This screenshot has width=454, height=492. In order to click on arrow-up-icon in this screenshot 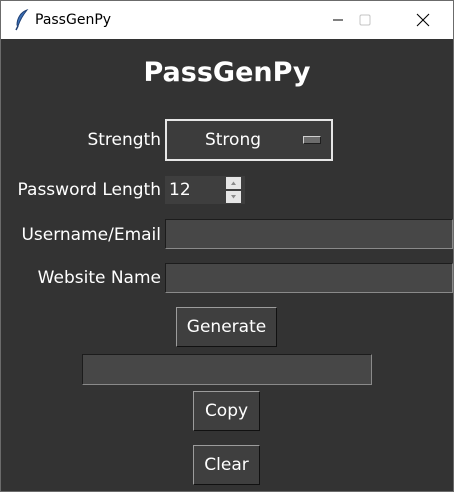, I will do `click(233, 183)`.